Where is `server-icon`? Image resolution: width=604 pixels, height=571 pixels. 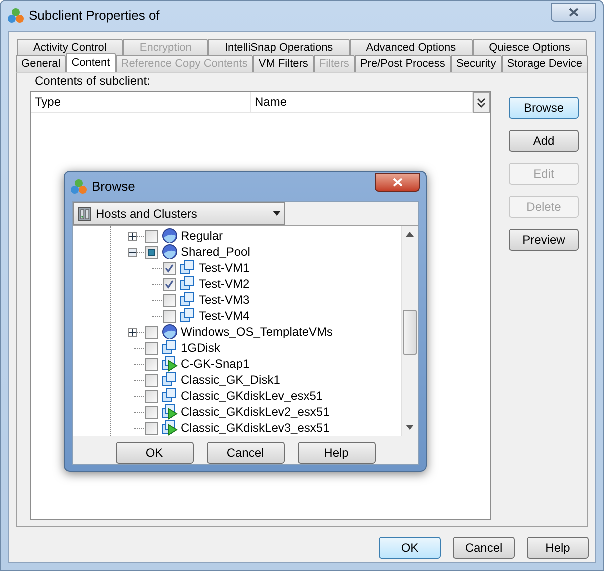 server-icon is located at coordinates (85, 214).